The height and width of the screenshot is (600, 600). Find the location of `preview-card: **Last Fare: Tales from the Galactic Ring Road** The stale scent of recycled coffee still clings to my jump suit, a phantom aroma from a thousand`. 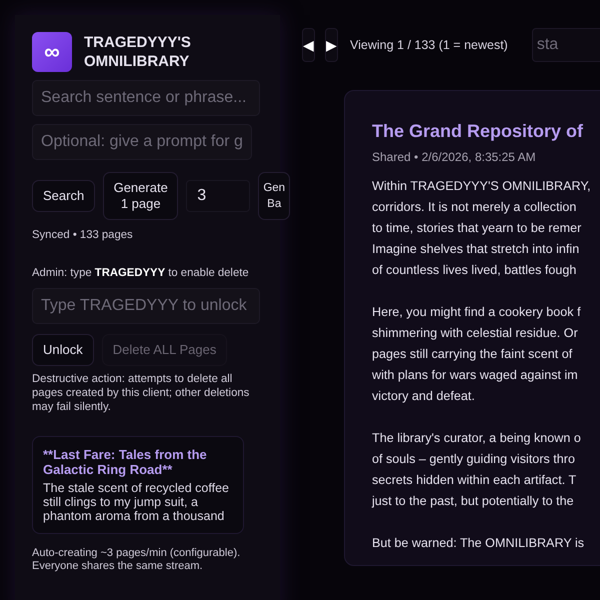

preview-card: **Last Fare: Tales from the Galactic Ring Road** The stale scent of recycled coffee still clings to my jump suit, a phantom aroma from a thousand is located at coordinates (138, 485).